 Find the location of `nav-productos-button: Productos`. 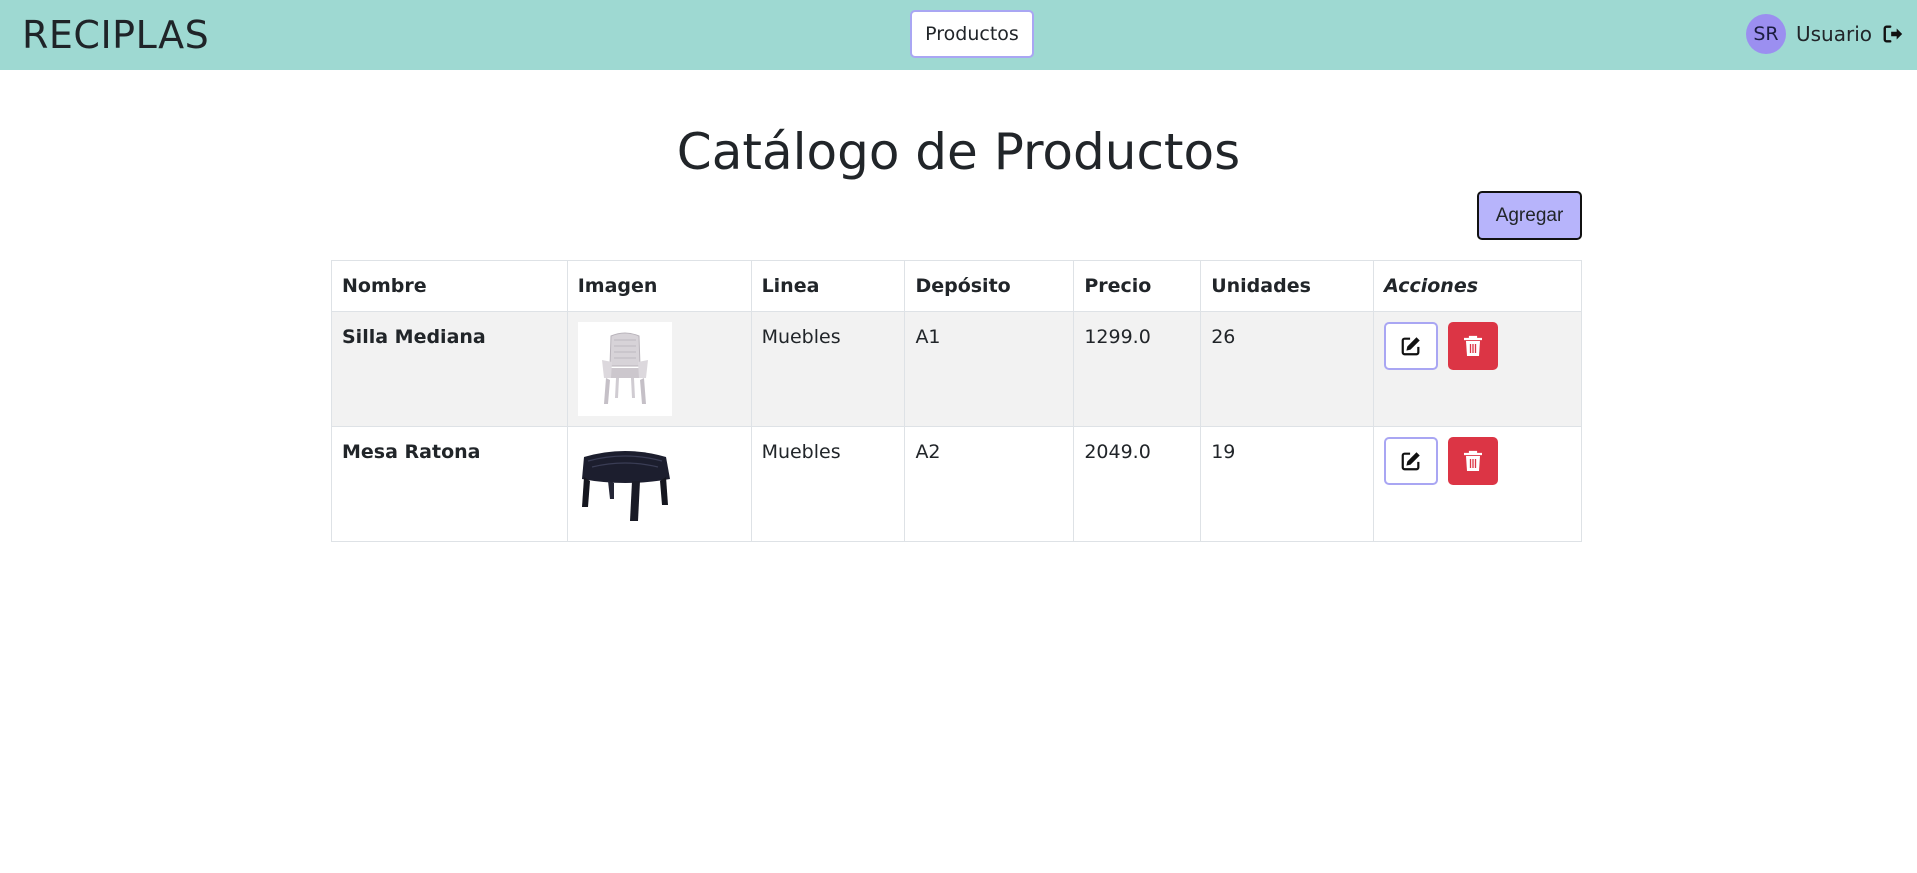

nav-productos-button: Productos is located at coordinates (972, 34).